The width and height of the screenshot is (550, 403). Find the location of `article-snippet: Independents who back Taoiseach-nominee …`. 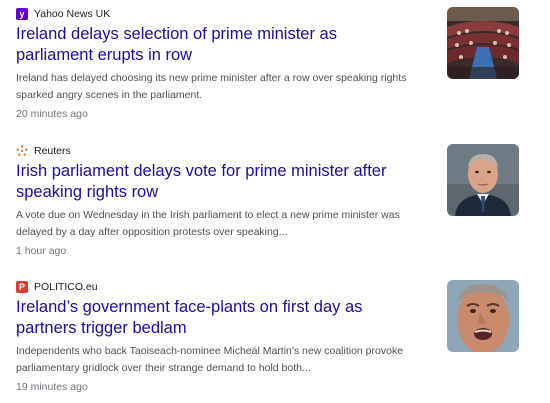

article-snippet: Independents who back Taoiseach-nominee … is located at coordinates (210, 359).